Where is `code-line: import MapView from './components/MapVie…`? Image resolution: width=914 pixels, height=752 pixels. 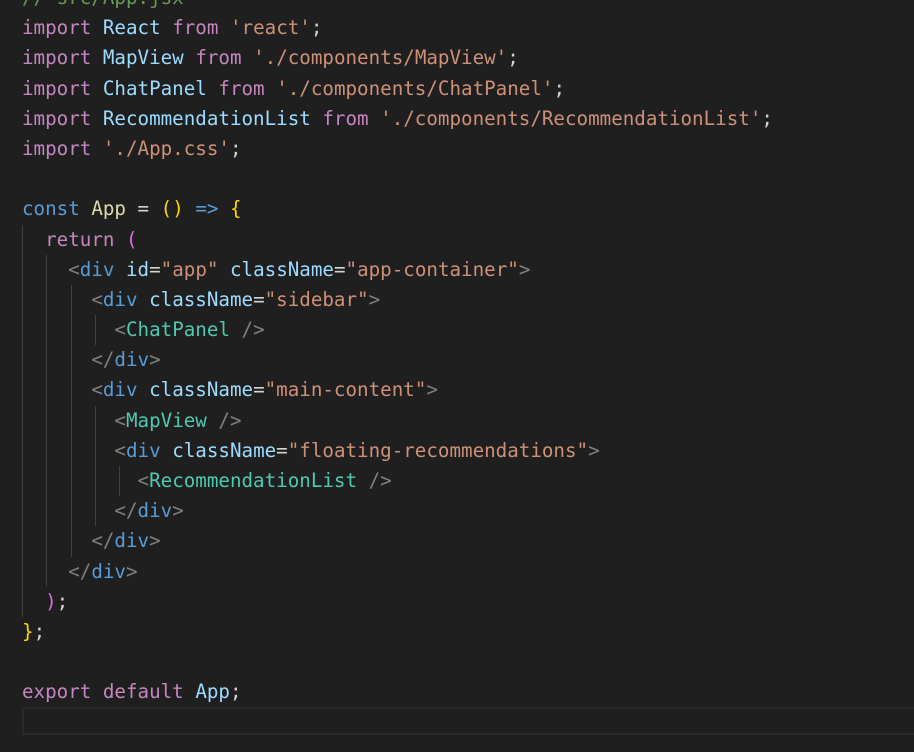 code-line: import MapView from './components/MapVie… is located at coordinates (397, 58).